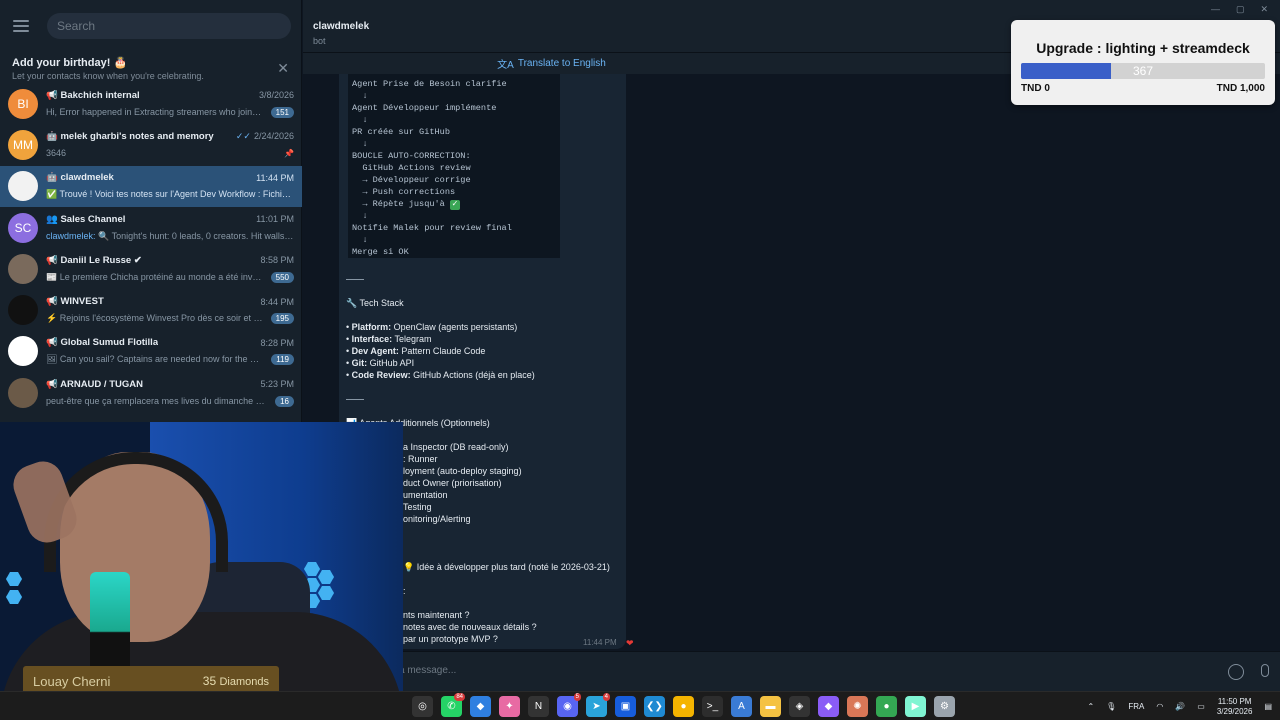  I want to click on chrome-icon: ●, so click(683, 706).